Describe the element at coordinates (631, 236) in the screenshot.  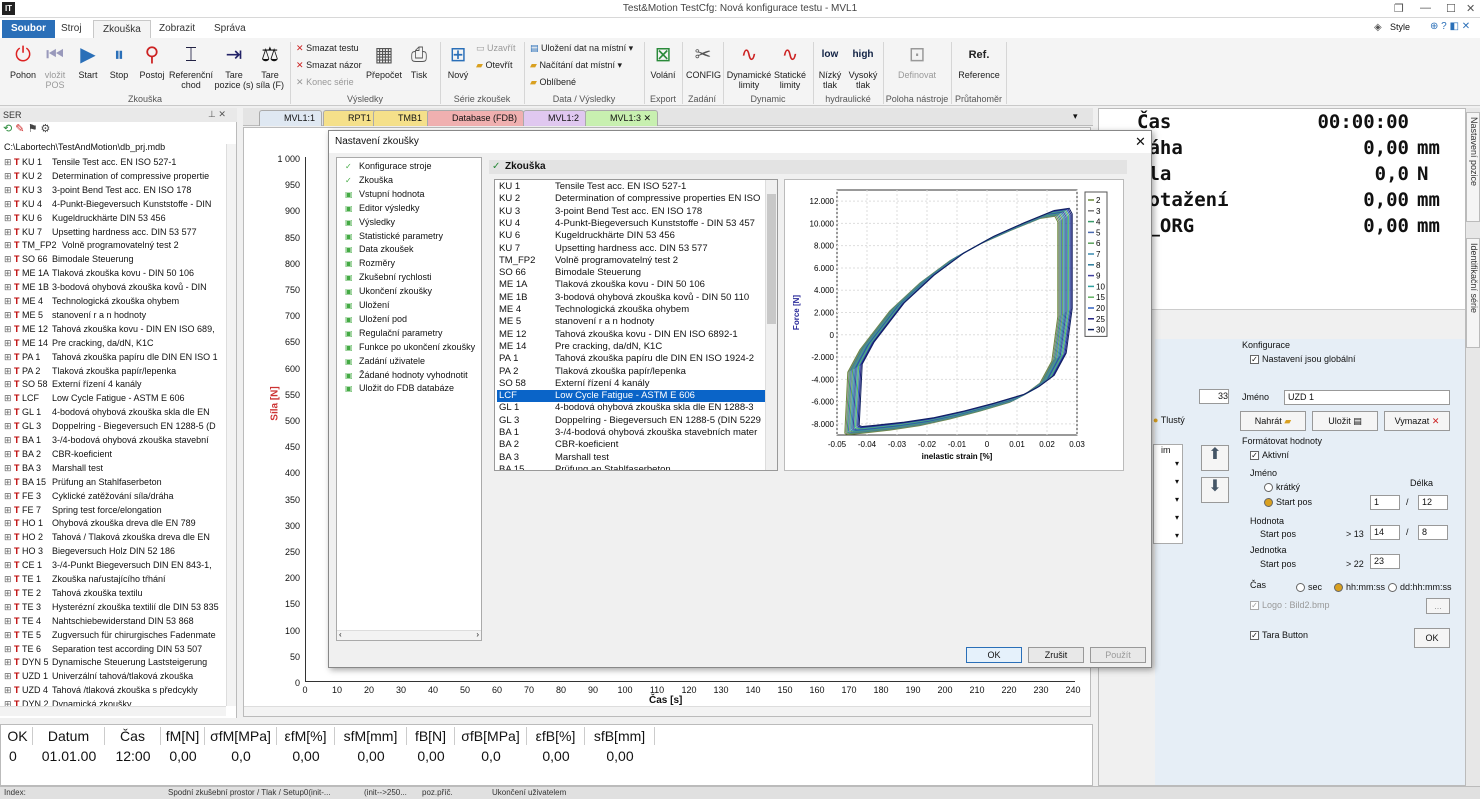
I see `list-item: KU 6 Kugeldruckhärte DIN 53 456` at that location.